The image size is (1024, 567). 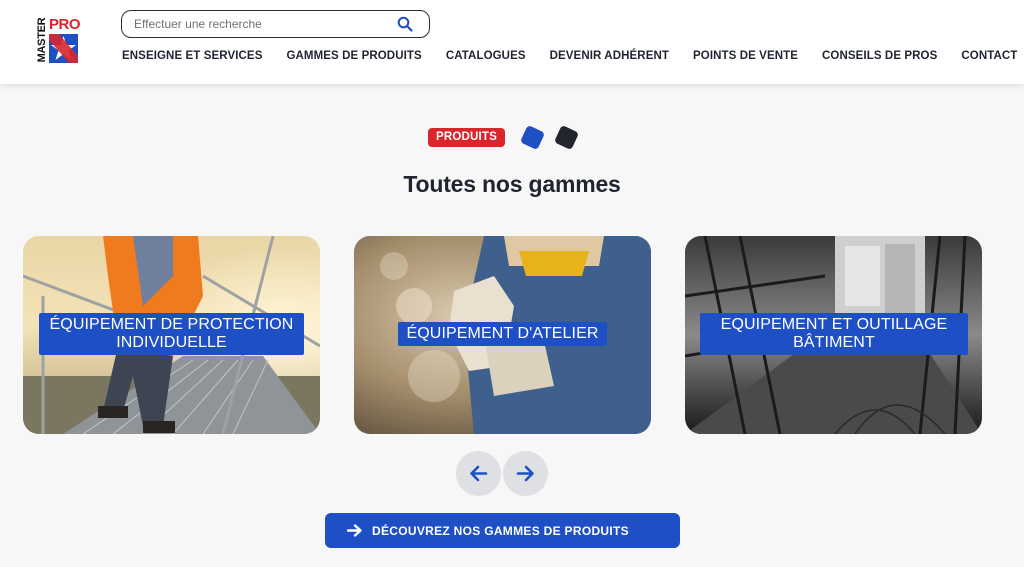 I want to click on cta-label: DÉCOUVREZ NOS GAMMES DE PRODUITS, so click(x=500, y=531).